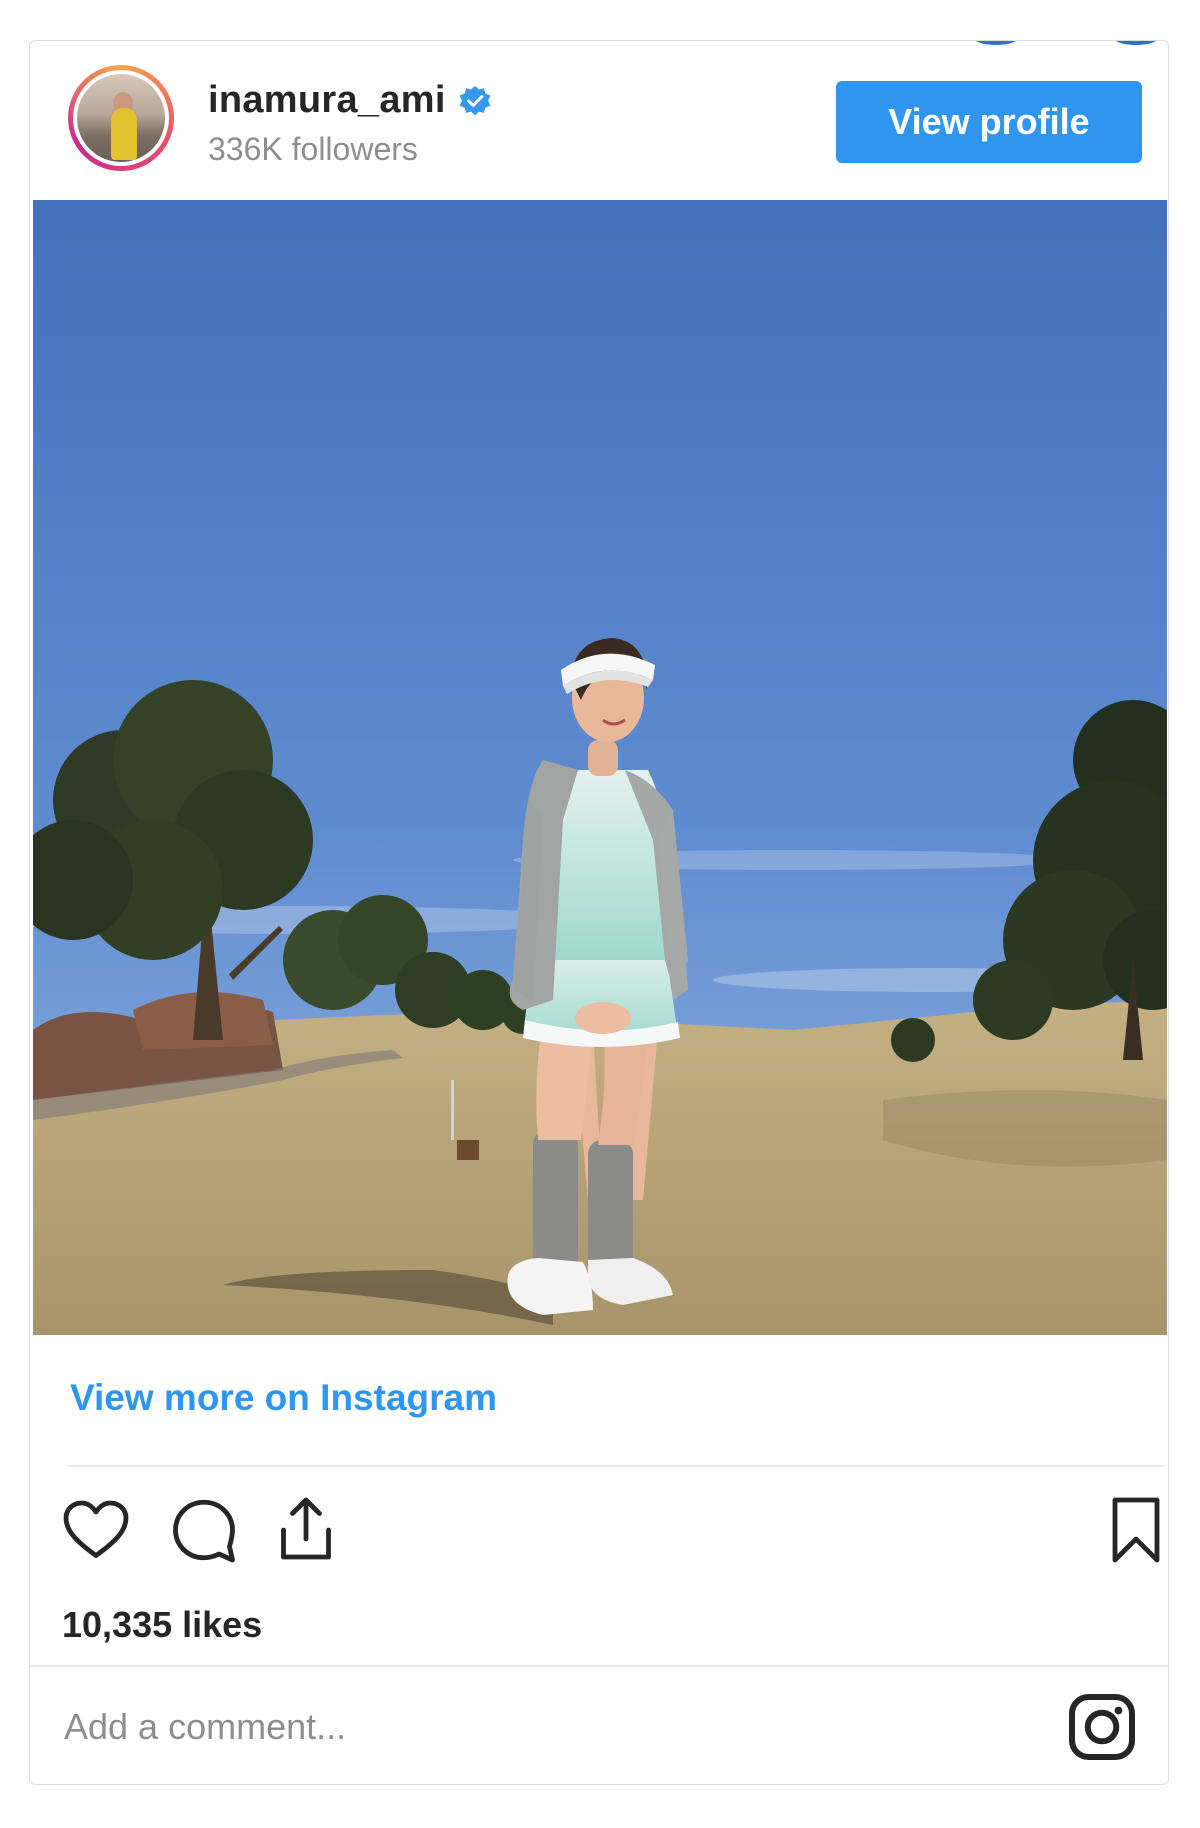 Image resolution: width=1200 pixels, height=1828 pixels. Describe the element at coordinates (1134, 1530) in the screenshot. I see `bookmark-icon` at that location.